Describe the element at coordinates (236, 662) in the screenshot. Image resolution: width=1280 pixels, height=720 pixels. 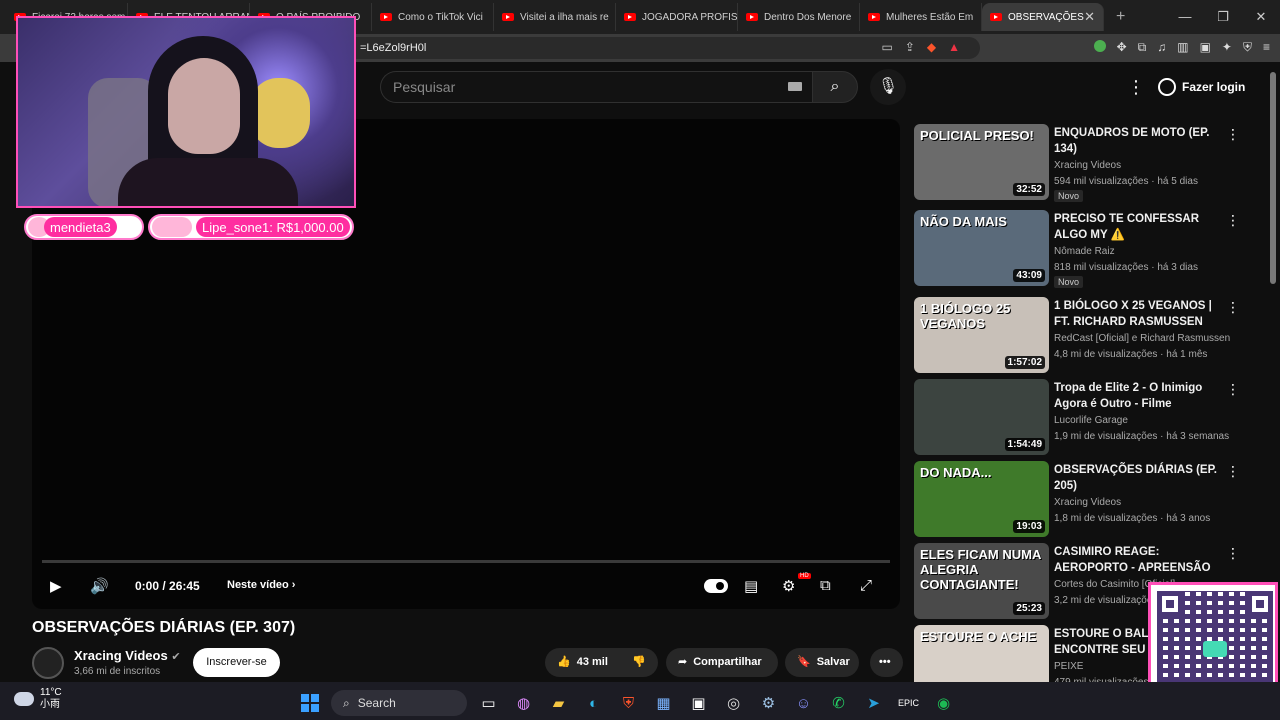
I see `subscribe-button: Inscrever-se` at that location.